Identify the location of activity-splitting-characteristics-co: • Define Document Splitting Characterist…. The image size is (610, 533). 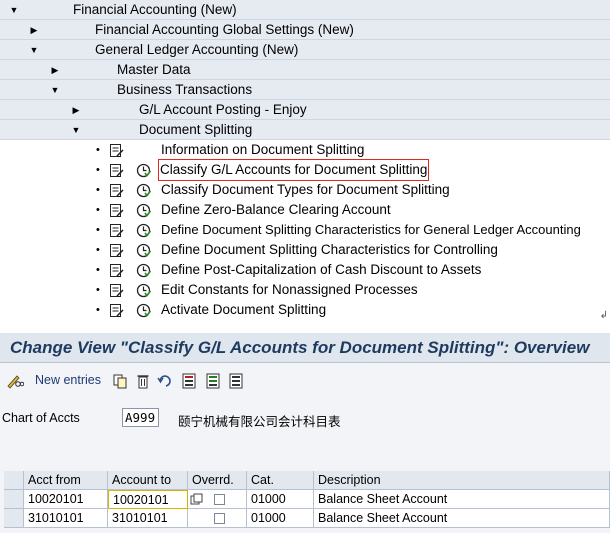
(305, 250).